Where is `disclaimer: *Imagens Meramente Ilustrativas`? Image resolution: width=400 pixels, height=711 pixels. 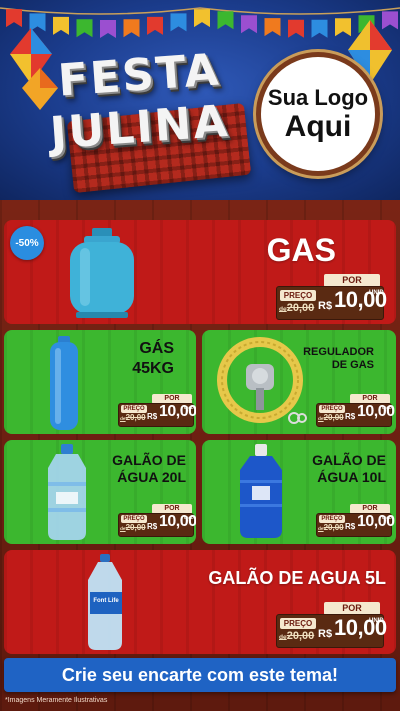 disclaimer: *Imagens Meramente Ilustrativas is located at coordinates (56, 700).